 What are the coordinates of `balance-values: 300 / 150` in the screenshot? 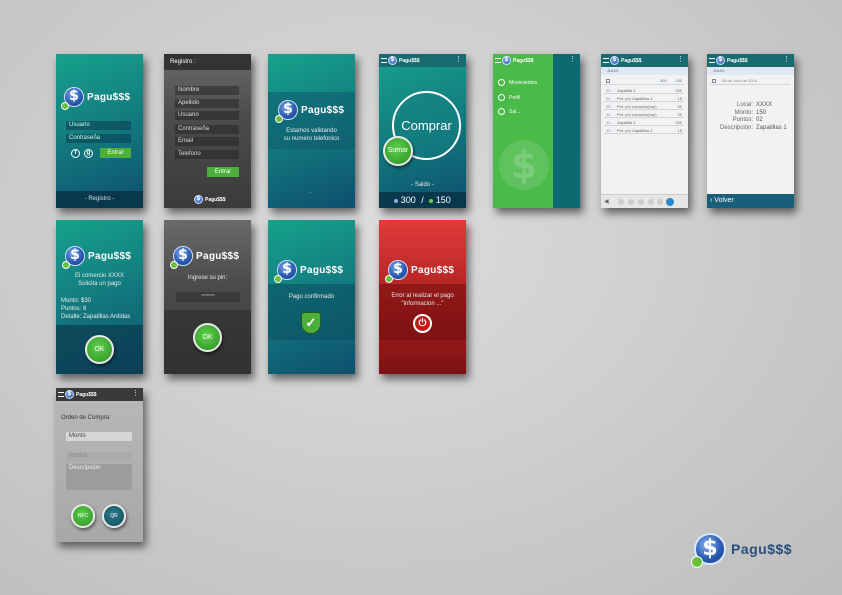 It's located at (422, 200).